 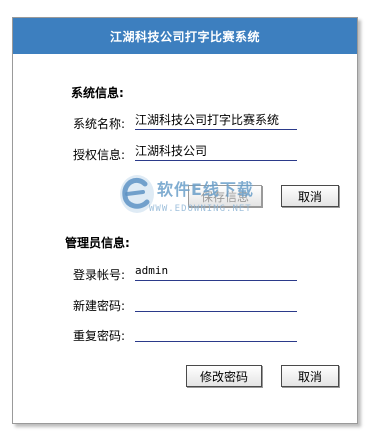 What do you see at coordinates (224, 376) in the screenshot?
I see `change-password-button: 修改密码` at bounding box center [224, 376].